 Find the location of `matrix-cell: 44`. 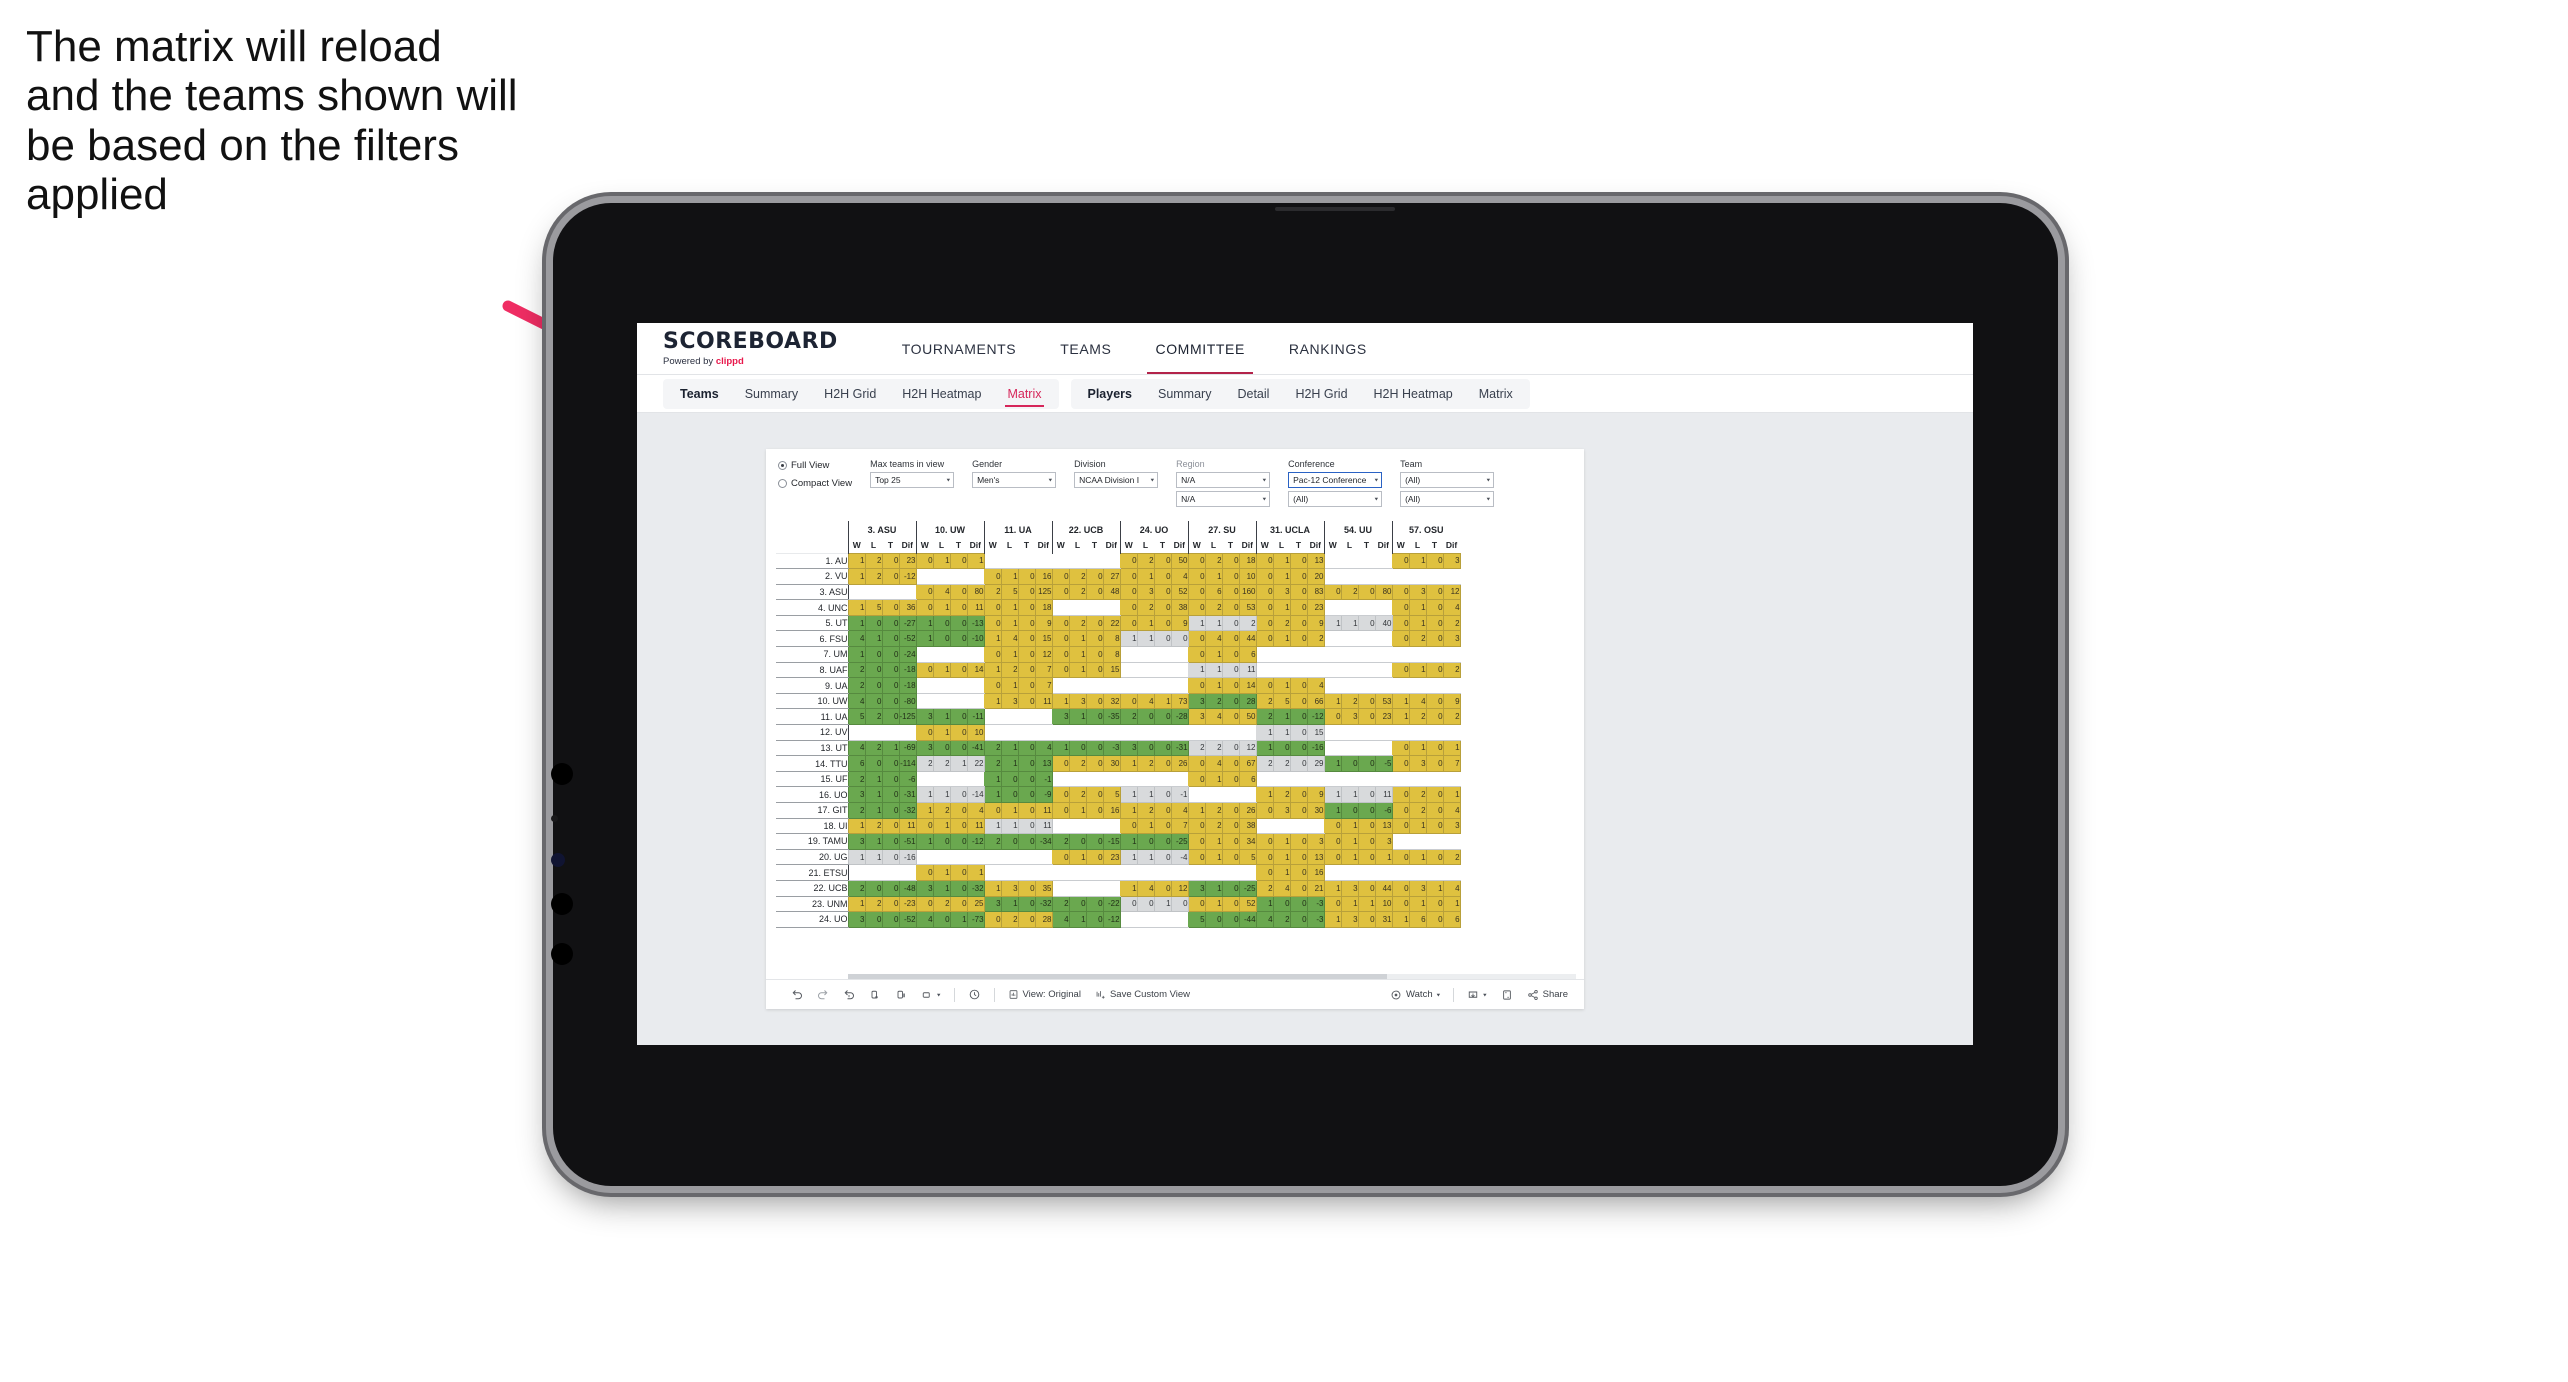

matrix-cell: 44 is located at coordinates (1247, 639).